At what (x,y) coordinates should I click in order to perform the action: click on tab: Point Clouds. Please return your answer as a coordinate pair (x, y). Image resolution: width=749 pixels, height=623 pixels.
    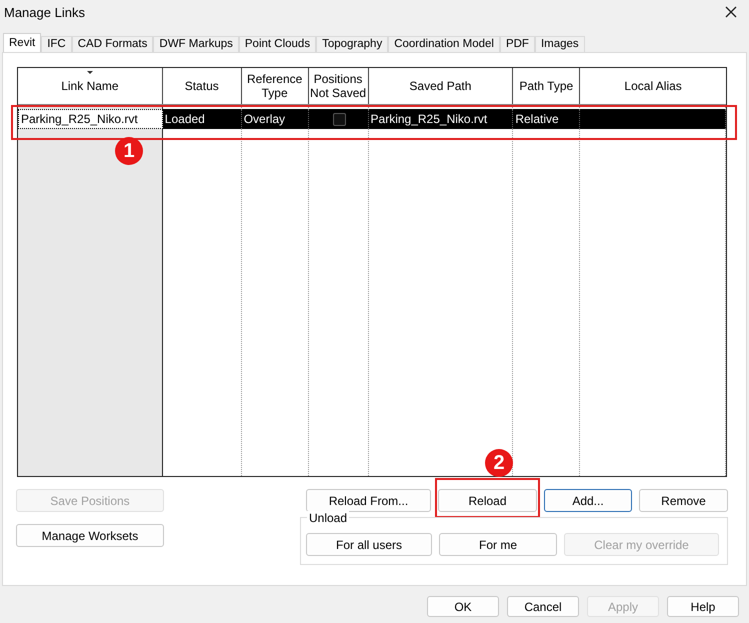
    Looking at the image, I should click on (277, 44).